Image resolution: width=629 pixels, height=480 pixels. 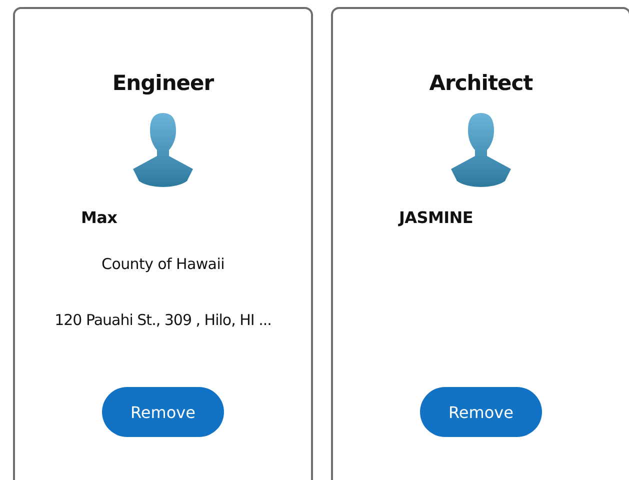 I want to click on person-name: Max, so click(x=99, y=217).